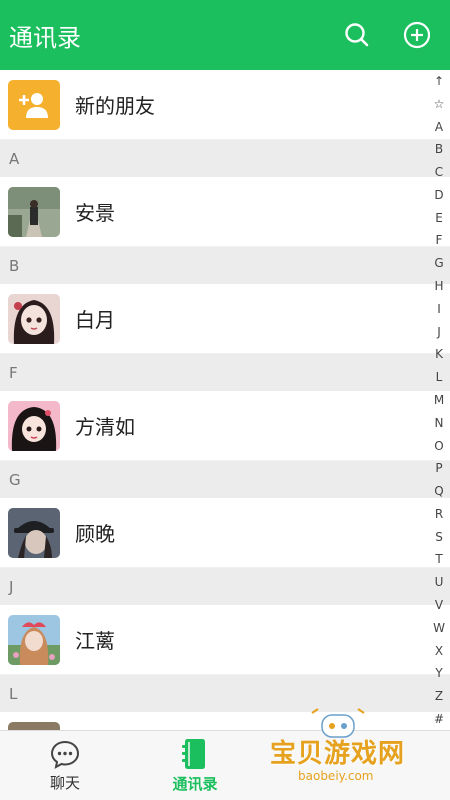  Describe the element at coordinates (439, 696) in the screenshot. I see `index-letter: Z` at that location.